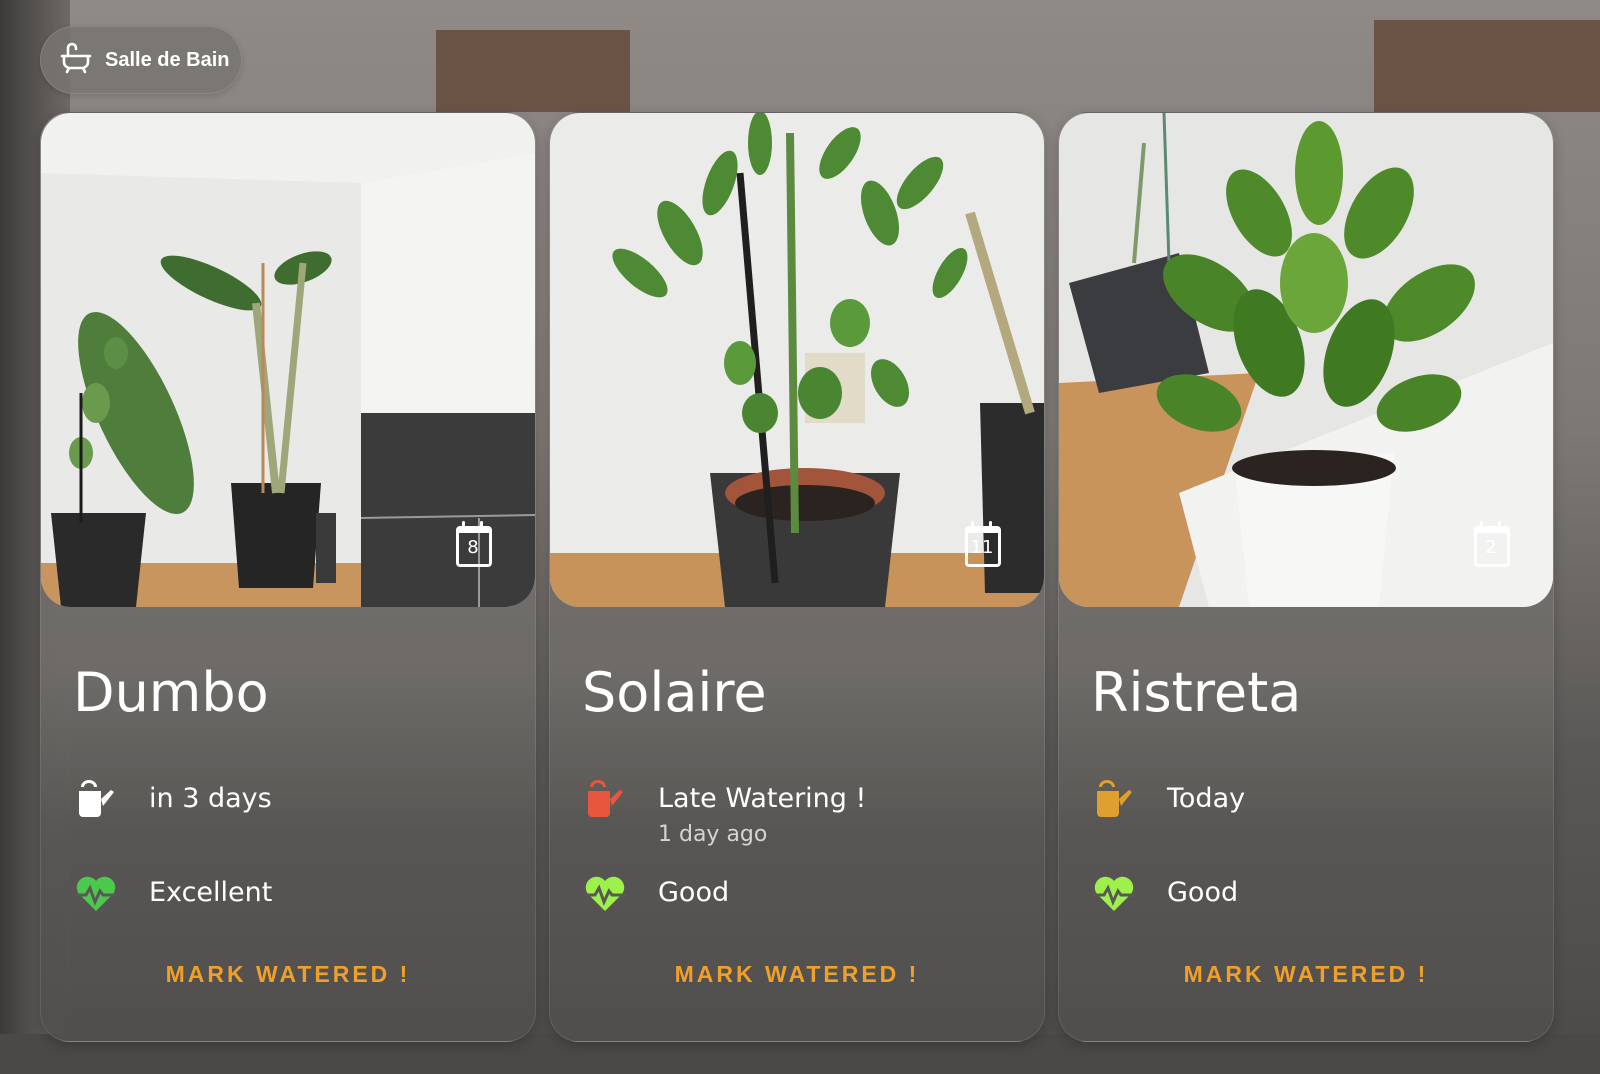 The height and width of the screenshot is (1074, 1600). Describe the element at coordinates (1491, 547) in the screenshot. I see `calendar-day: 2` at that location.